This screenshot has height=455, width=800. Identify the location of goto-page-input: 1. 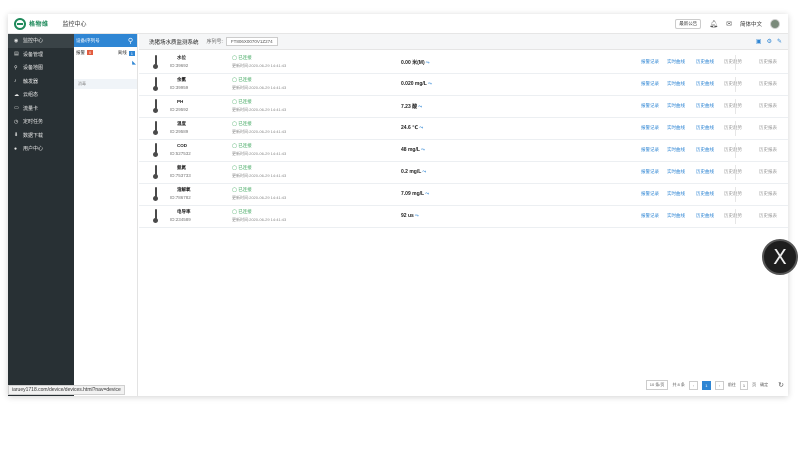
(744, 385).